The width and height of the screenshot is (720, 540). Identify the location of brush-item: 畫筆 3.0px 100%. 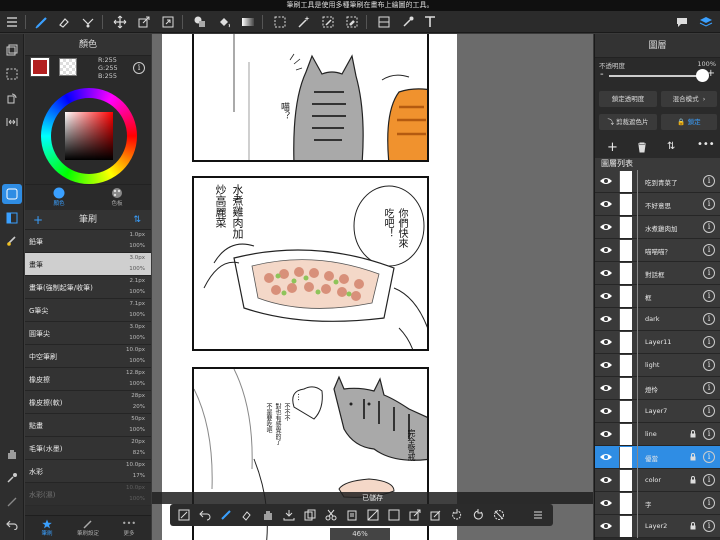
(88, 264).